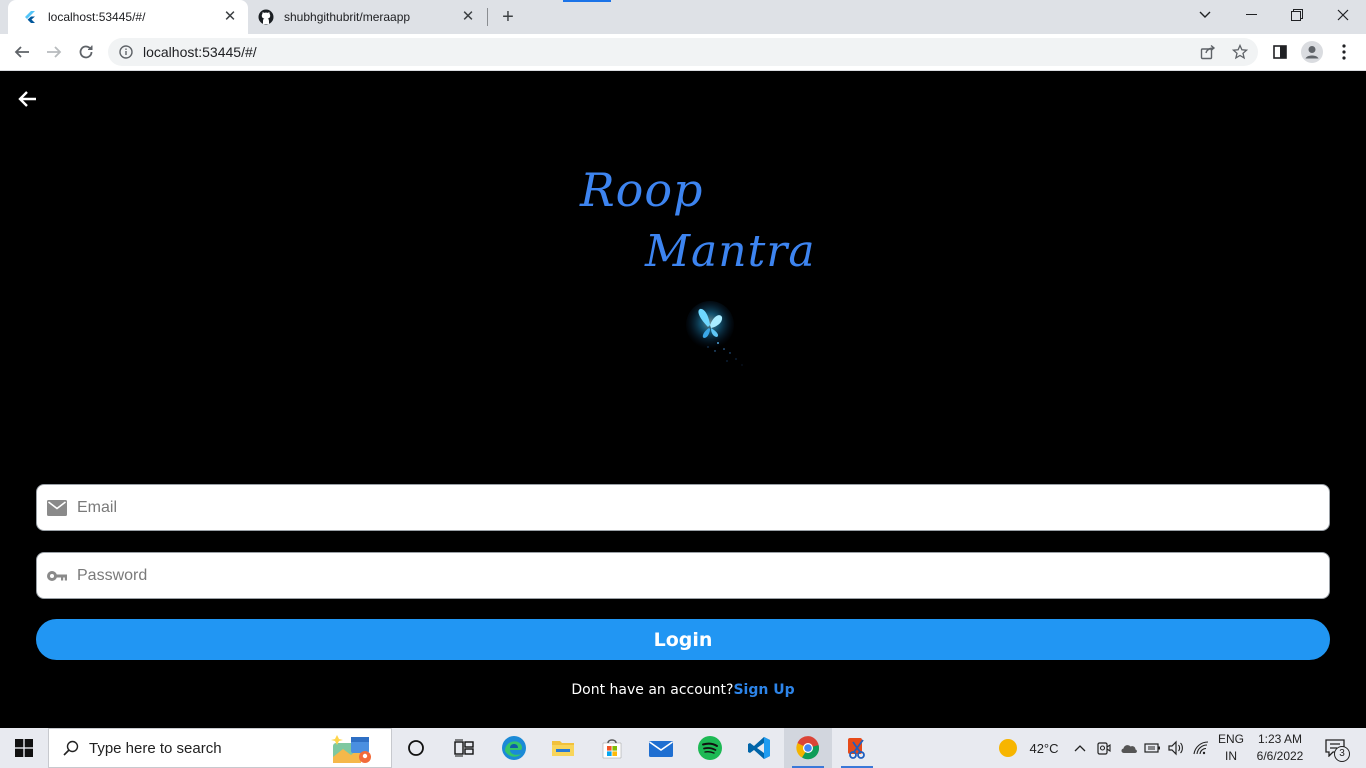 Image resolution: width=1366 pixels, height=768 pixels. What do you see at coordinates (351, 749) in the screenshot?
I see `news-widget-icon` at bounding box center [351, 749].